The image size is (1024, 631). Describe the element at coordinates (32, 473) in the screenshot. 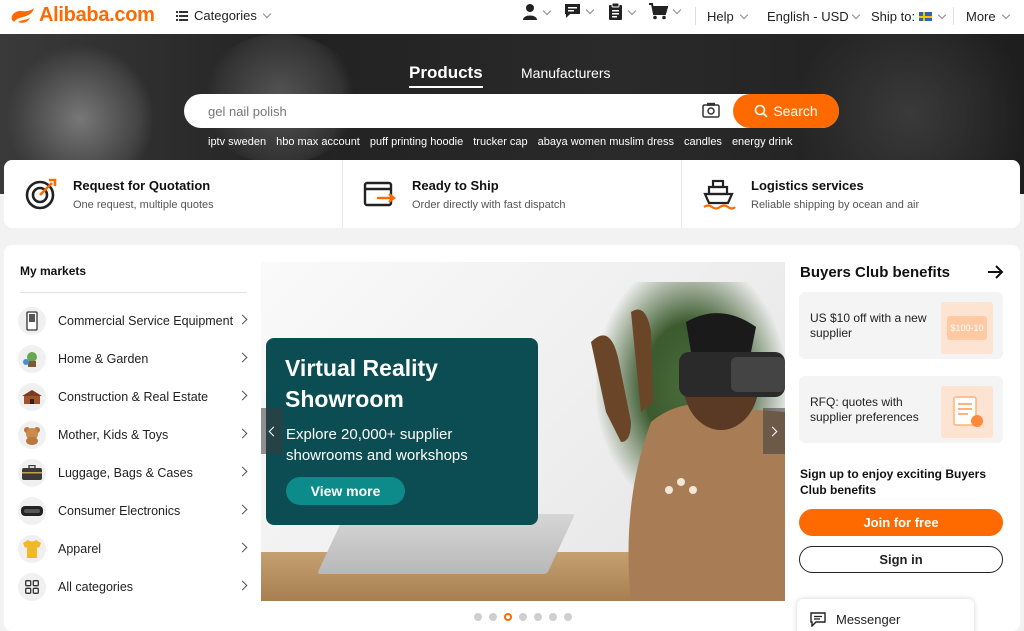

I see `bag-icon` at that location.